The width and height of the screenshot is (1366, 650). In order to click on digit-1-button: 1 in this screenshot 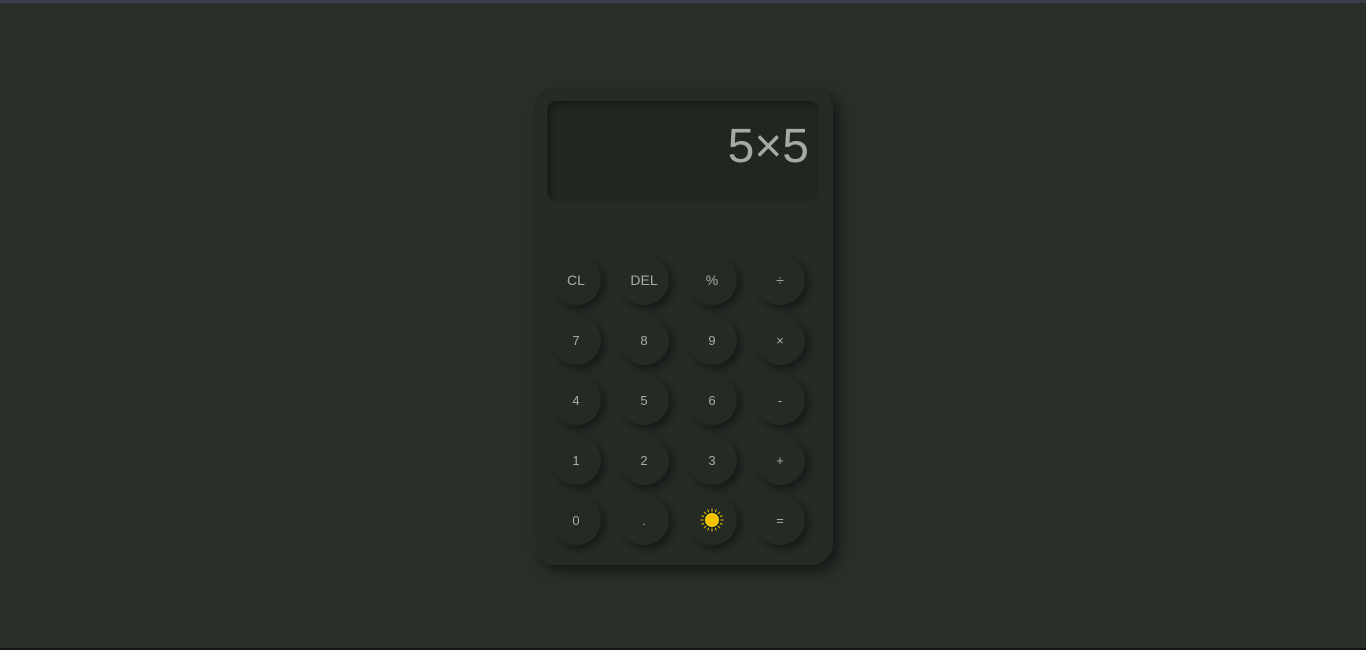, I will do `click(576, 460)`.